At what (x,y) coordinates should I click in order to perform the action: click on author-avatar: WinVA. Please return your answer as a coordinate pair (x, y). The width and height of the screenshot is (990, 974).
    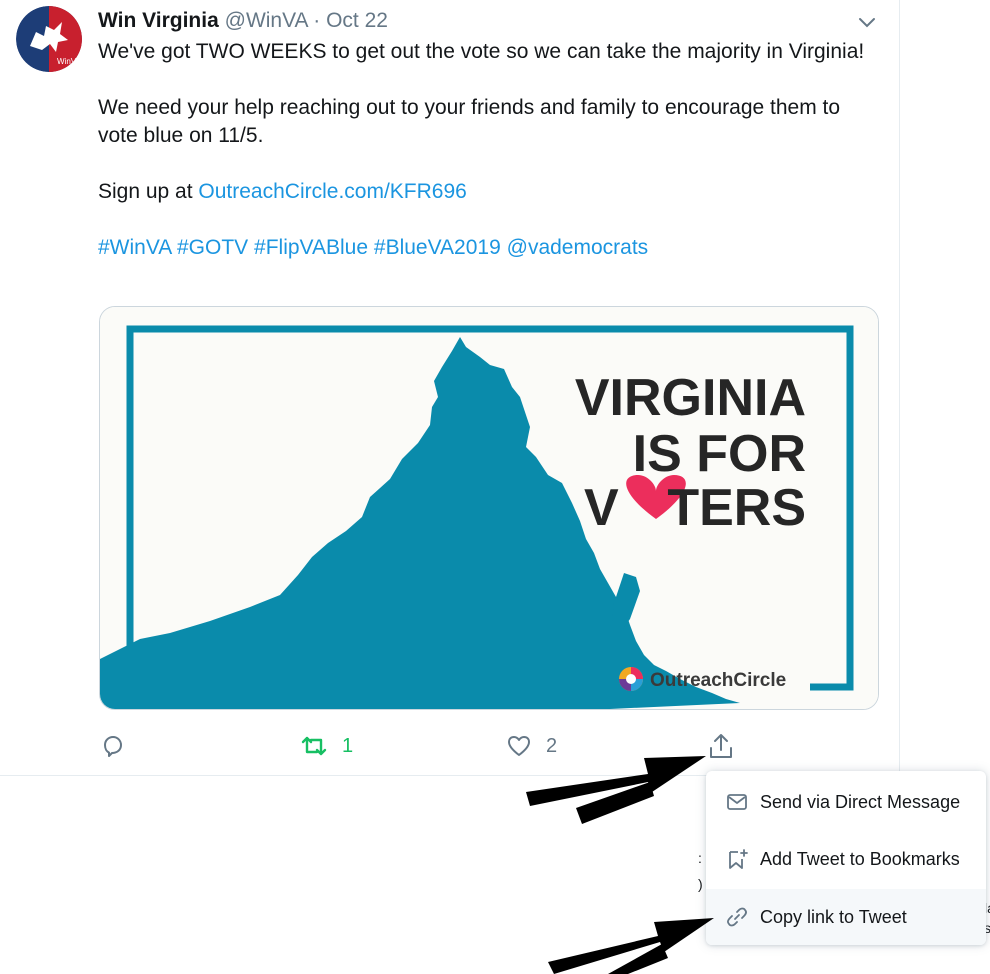
    Looking at the image, I should click on (49, 39).